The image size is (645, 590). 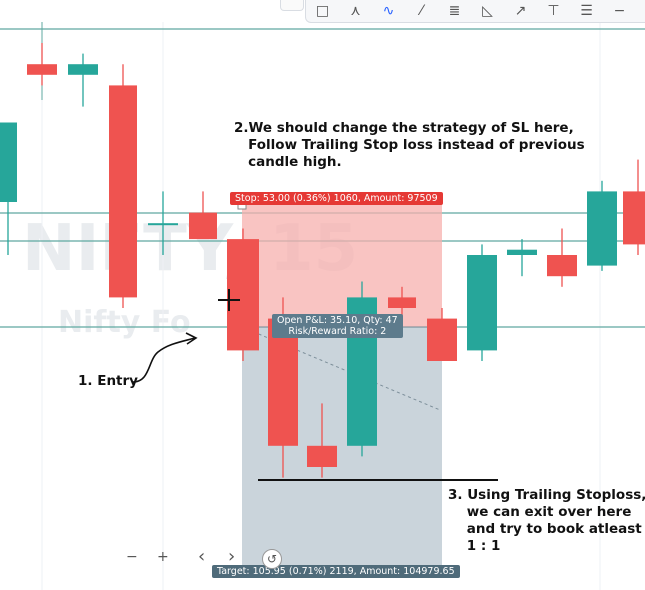 I want to click on brush-icon: ∿, so click(x=388, y=11).